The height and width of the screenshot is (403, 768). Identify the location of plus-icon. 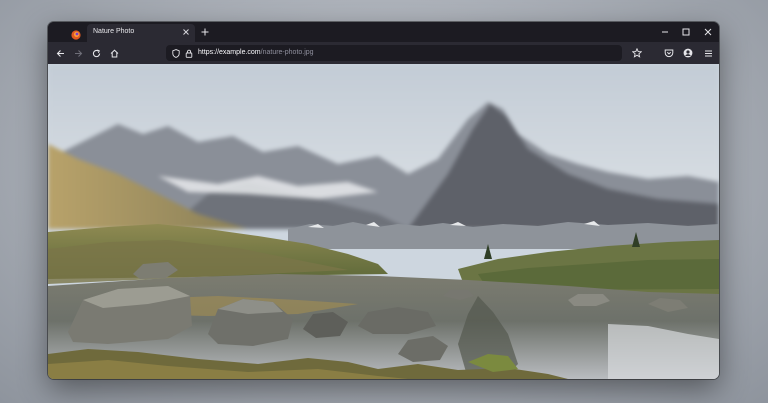
(205, 32).